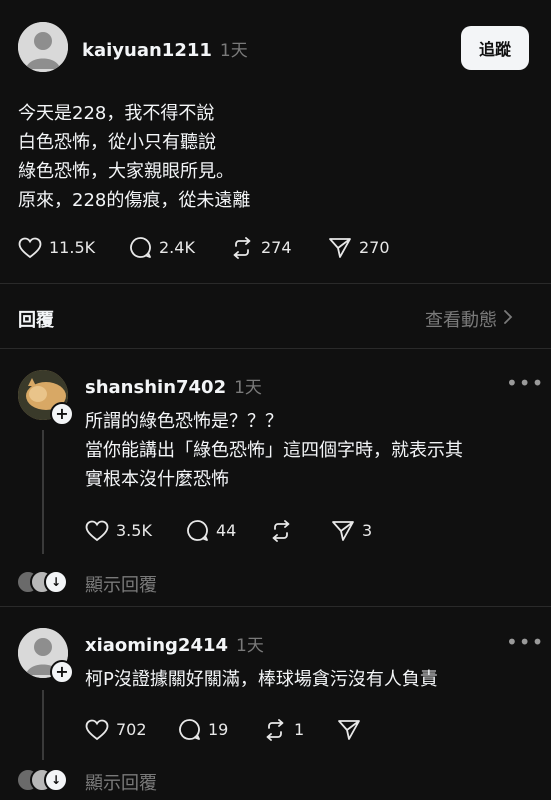 Image resolution: width=551 pixels, height=800 pixels. I want to click on post-like-count: 11.5K, so click(72, 247).